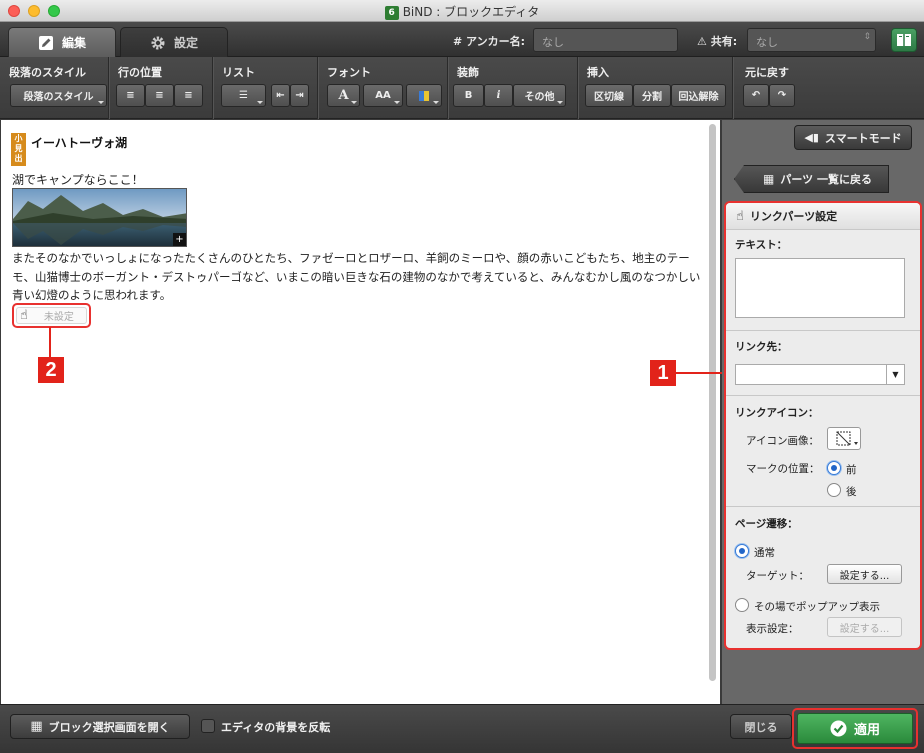  Describe the element at coordinates (179, 239) in the screenshot. I see `image-edit-icon: +` at that location.